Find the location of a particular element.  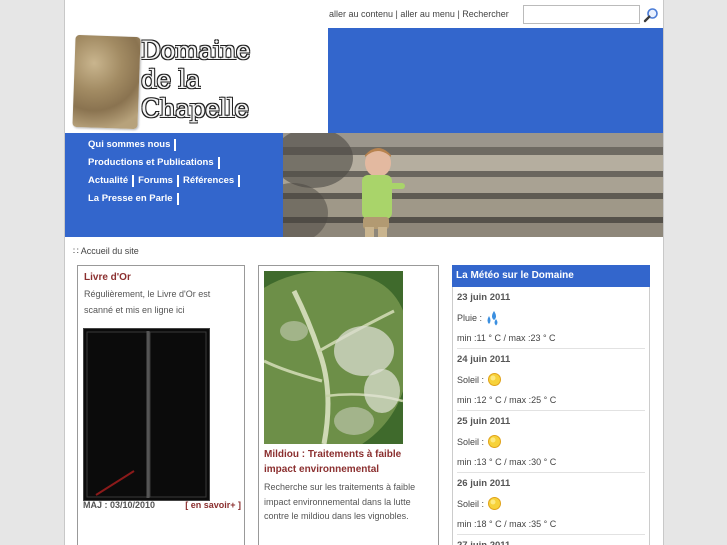

nav-item-qui-sommes-nous: Qui sommes nous is located at coordinates (132, 145).